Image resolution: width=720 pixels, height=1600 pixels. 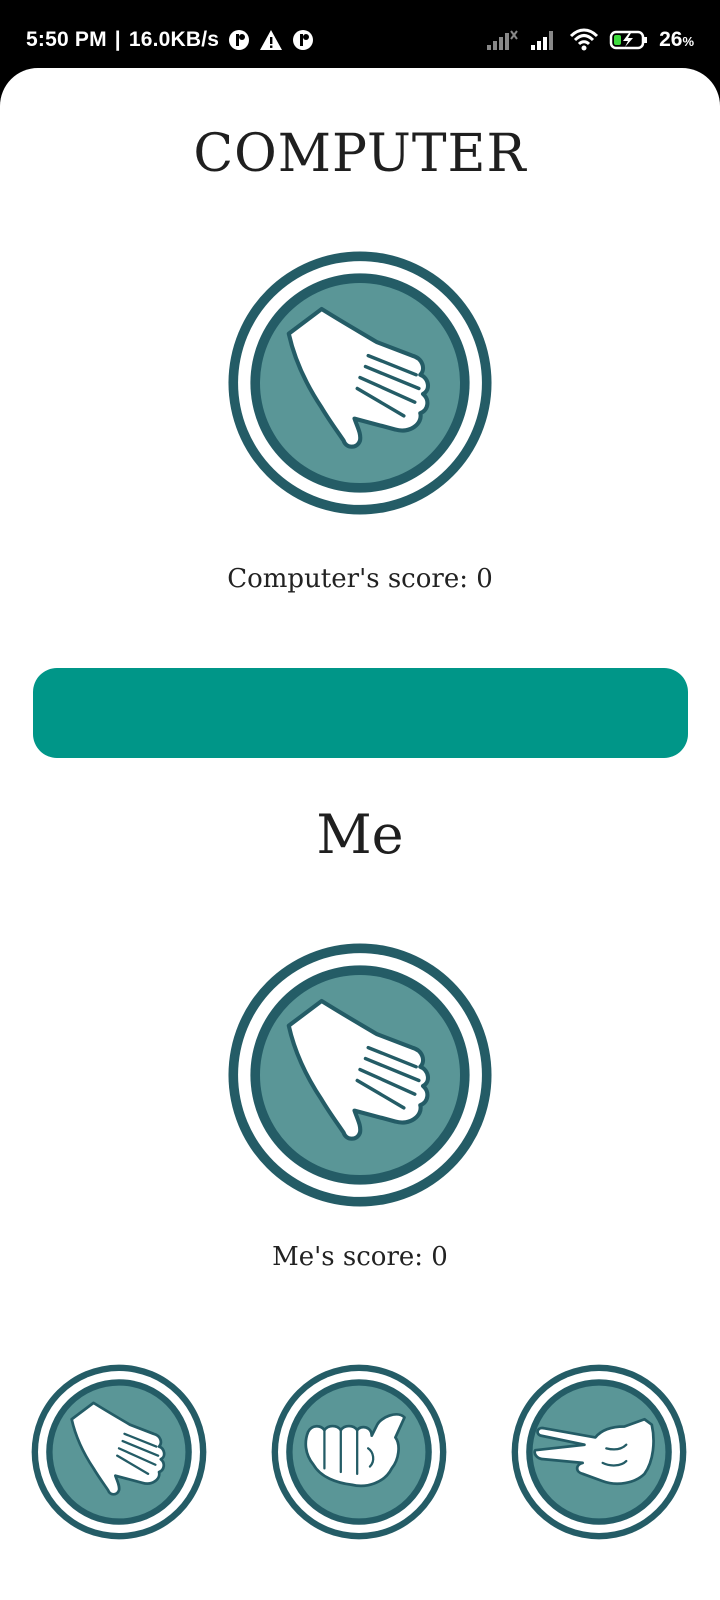 I want to click on status-time: 5:50 PM, so click(x=66, y=39).